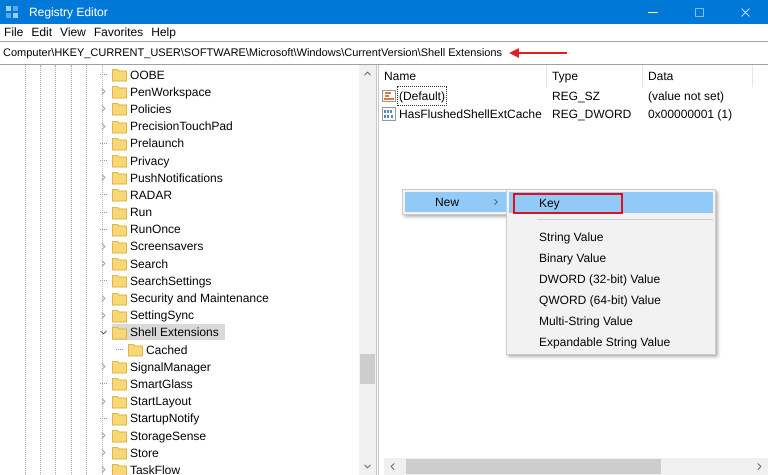 The height and width of the screenshot is (475, 768). Describe the element at coordinates (144, 160) in the screenshot. I see `tree-item: Privacy` at that location.